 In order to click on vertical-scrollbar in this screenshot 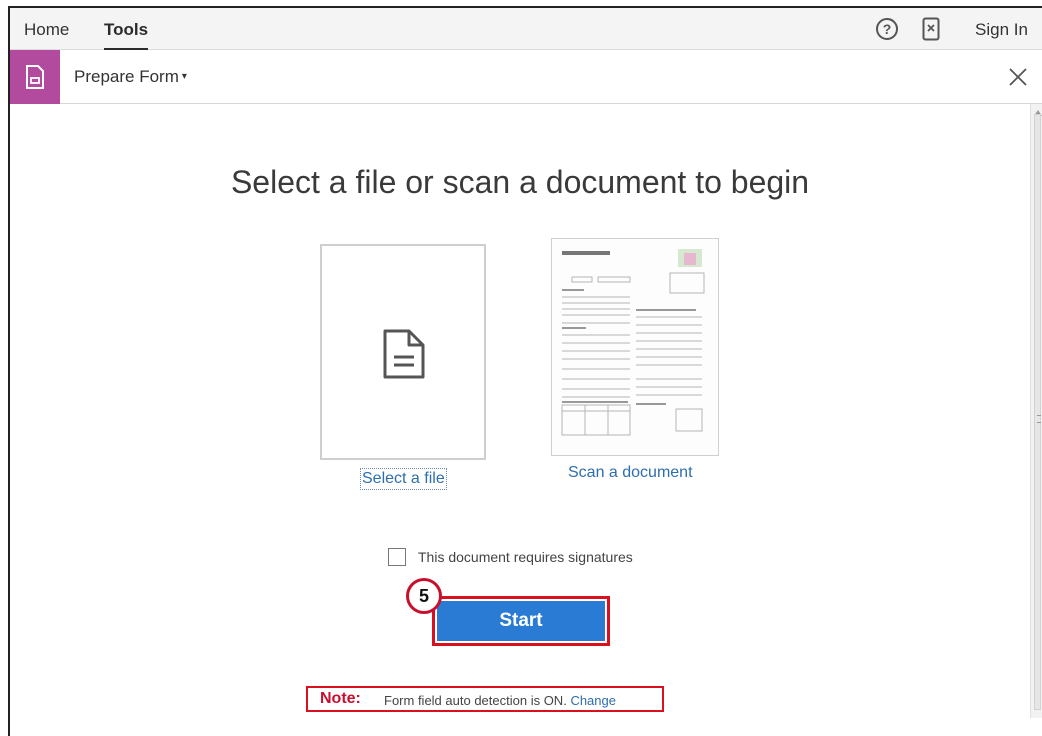, I will do `click(1036, 411)`.